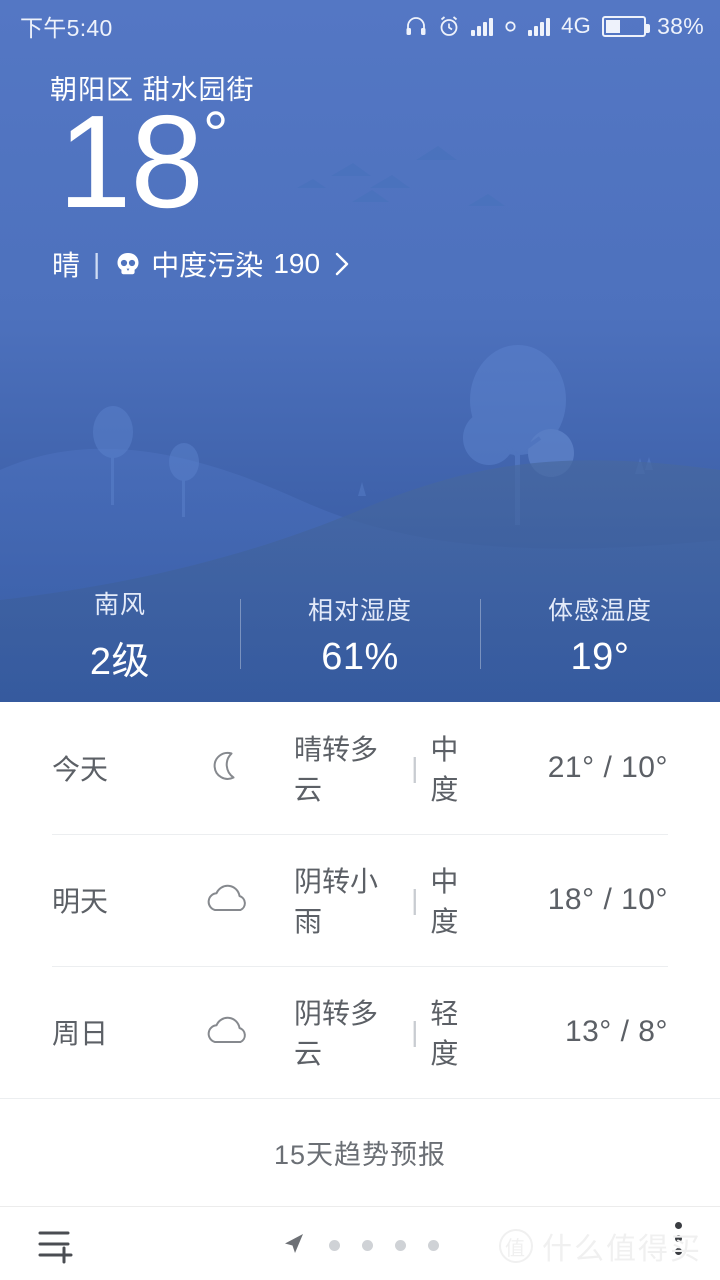 This screenshot has height=1280, width=720. What do you see at coordinates (66, 265) in the screenshot?
I see `condition-label: 晴` at bounding box center [66, 265].